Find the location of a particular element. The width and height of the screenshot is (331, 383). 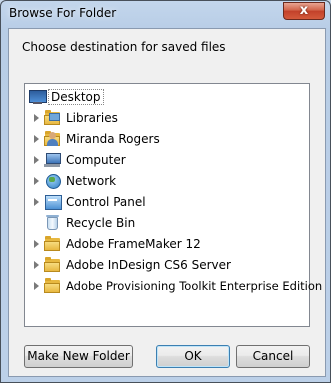

libraries-icon is located at coordinates (52, 118).